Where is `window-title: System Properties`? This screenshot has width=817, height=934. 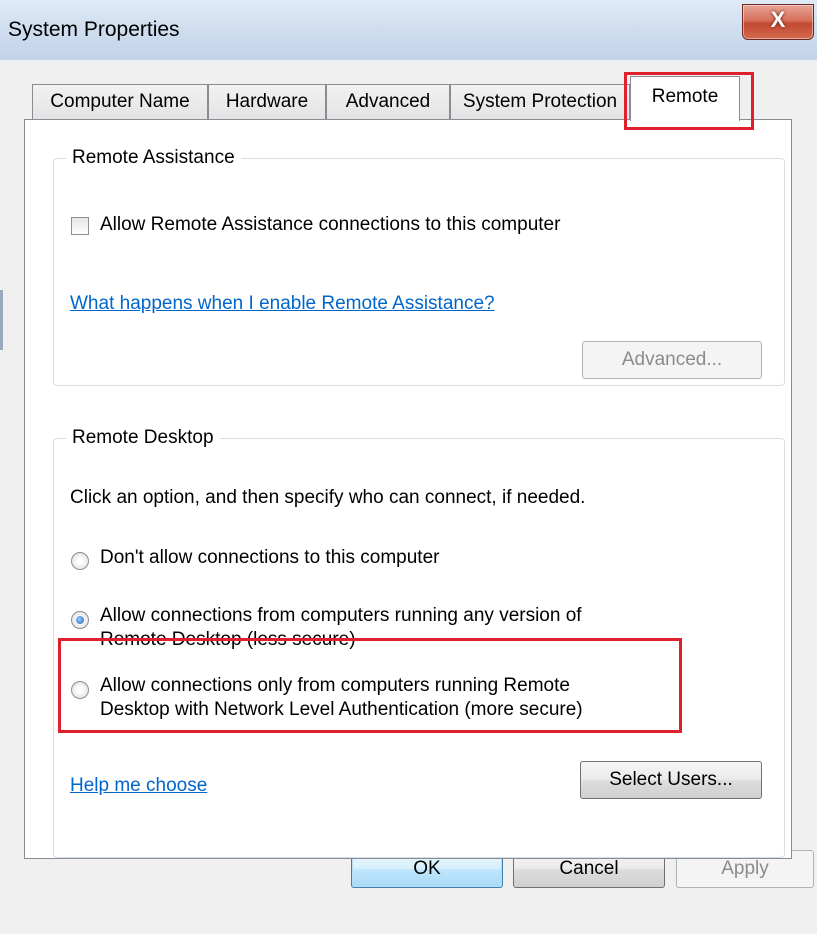
window-title: System Properties is located at coordinates (94, 29).